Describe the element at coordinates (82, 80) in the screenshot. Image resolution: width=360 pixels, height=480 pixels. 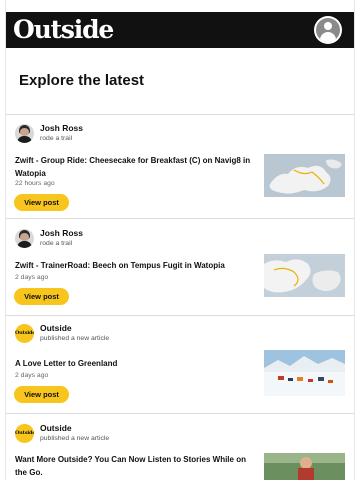
I see `page-title: Explore the latest` at that location.